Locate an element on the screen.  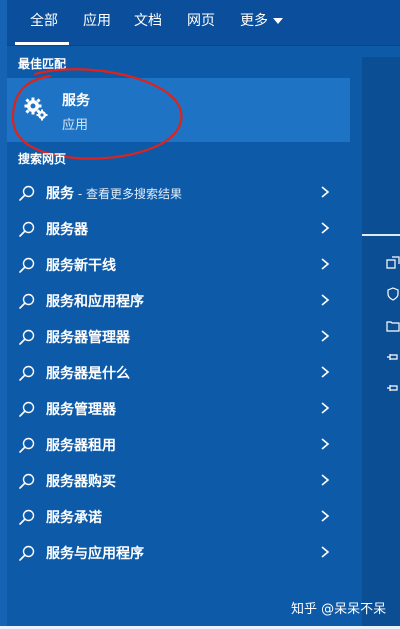
preview-divider is located at coordinates (381, 235).